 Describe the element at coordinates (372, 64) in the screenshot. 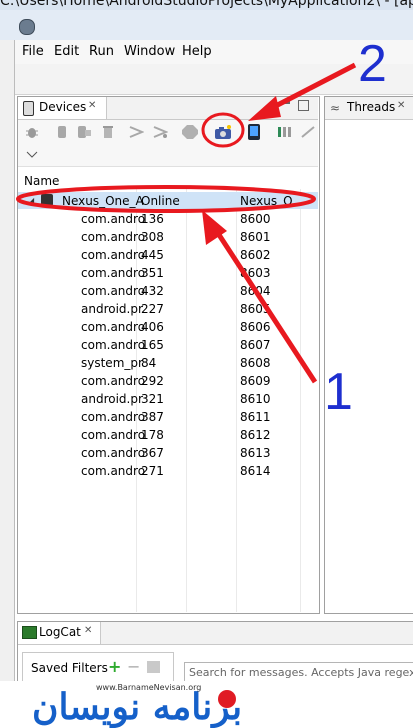

I see `annotation-number-2: 2` at that location.